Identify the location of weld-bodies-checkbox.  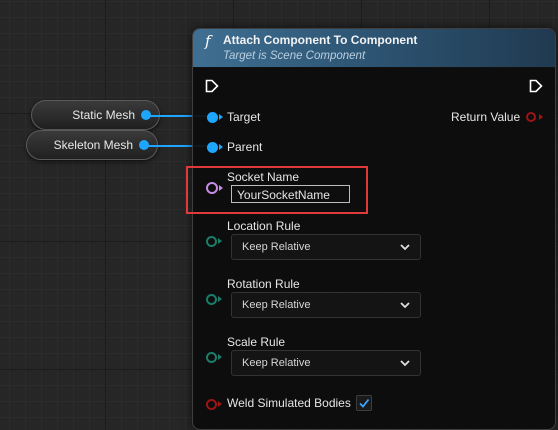
(364, 403).